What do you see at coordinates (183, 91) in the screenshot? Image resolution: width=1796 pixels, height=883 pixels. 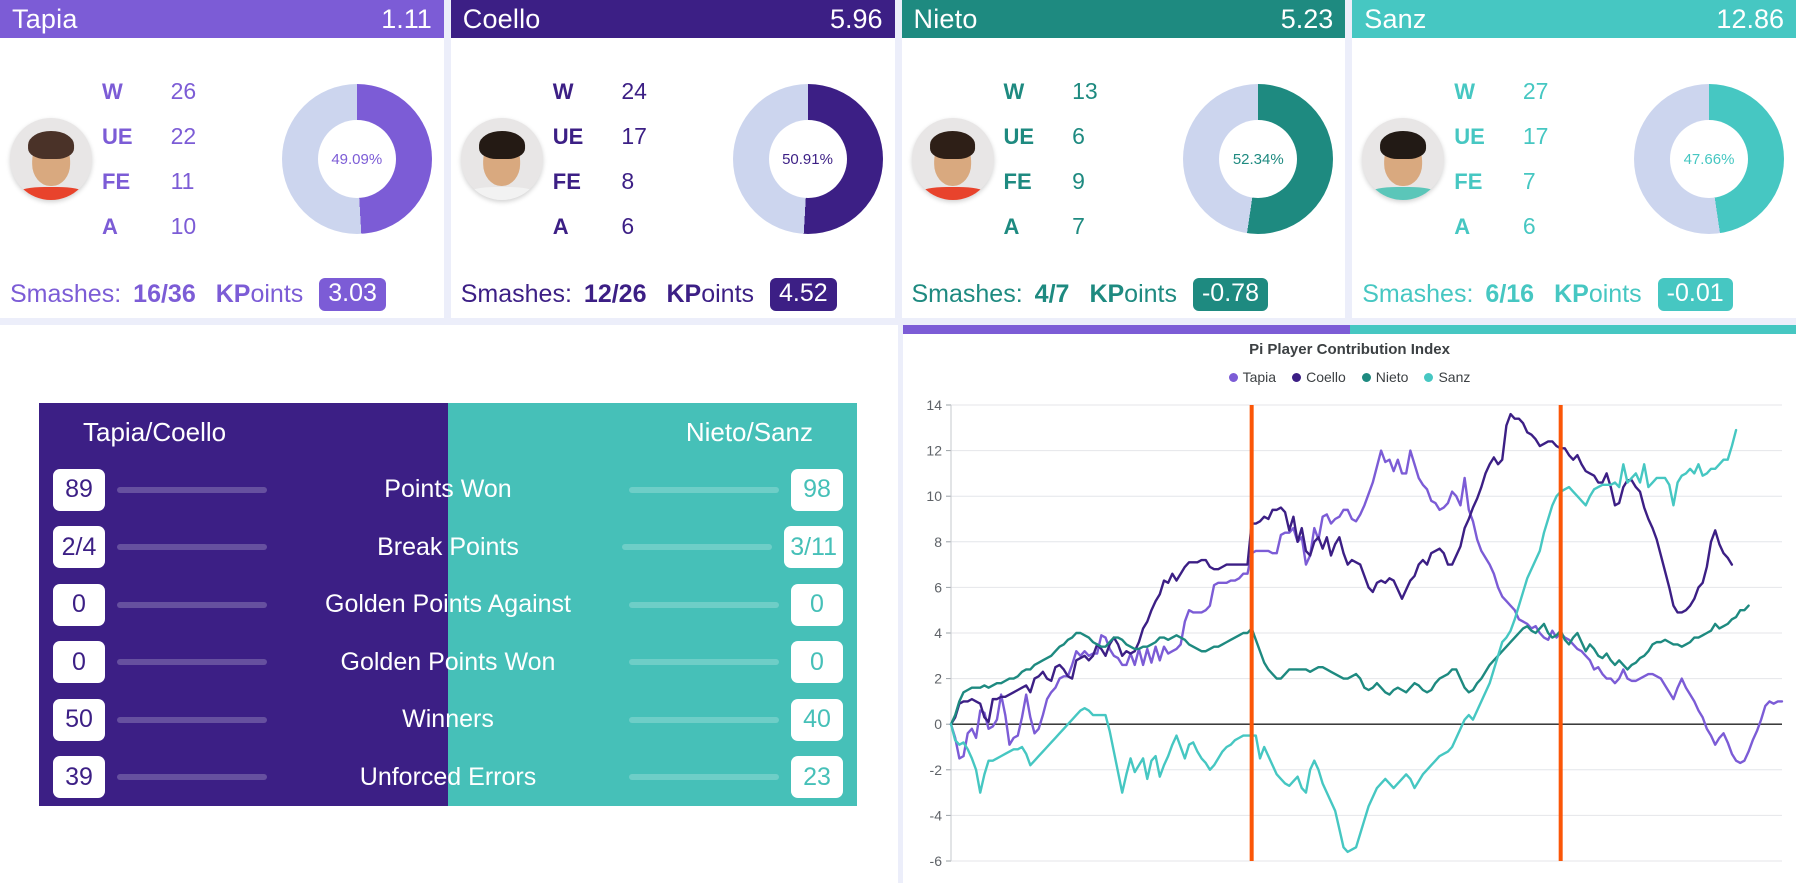 I see `stat-value-w: 26` at bounding box center [183, 91].